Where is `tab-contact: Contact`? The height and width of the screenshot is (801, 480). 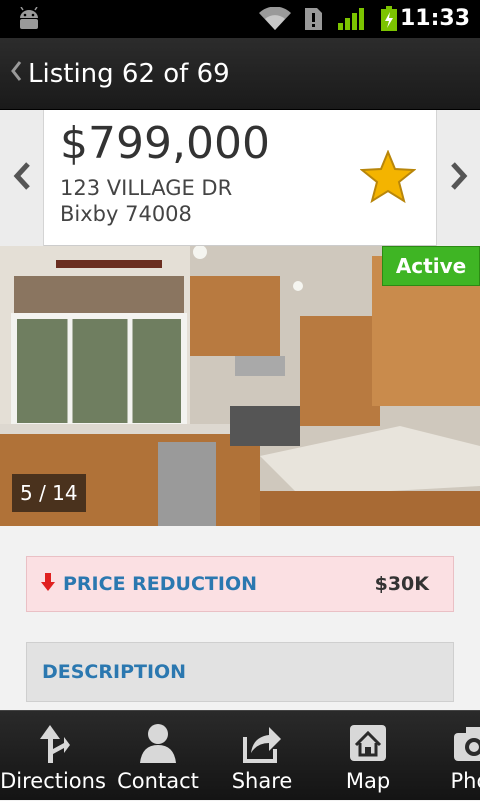
tab-contact: Contact is located at coordinates (158, 756).